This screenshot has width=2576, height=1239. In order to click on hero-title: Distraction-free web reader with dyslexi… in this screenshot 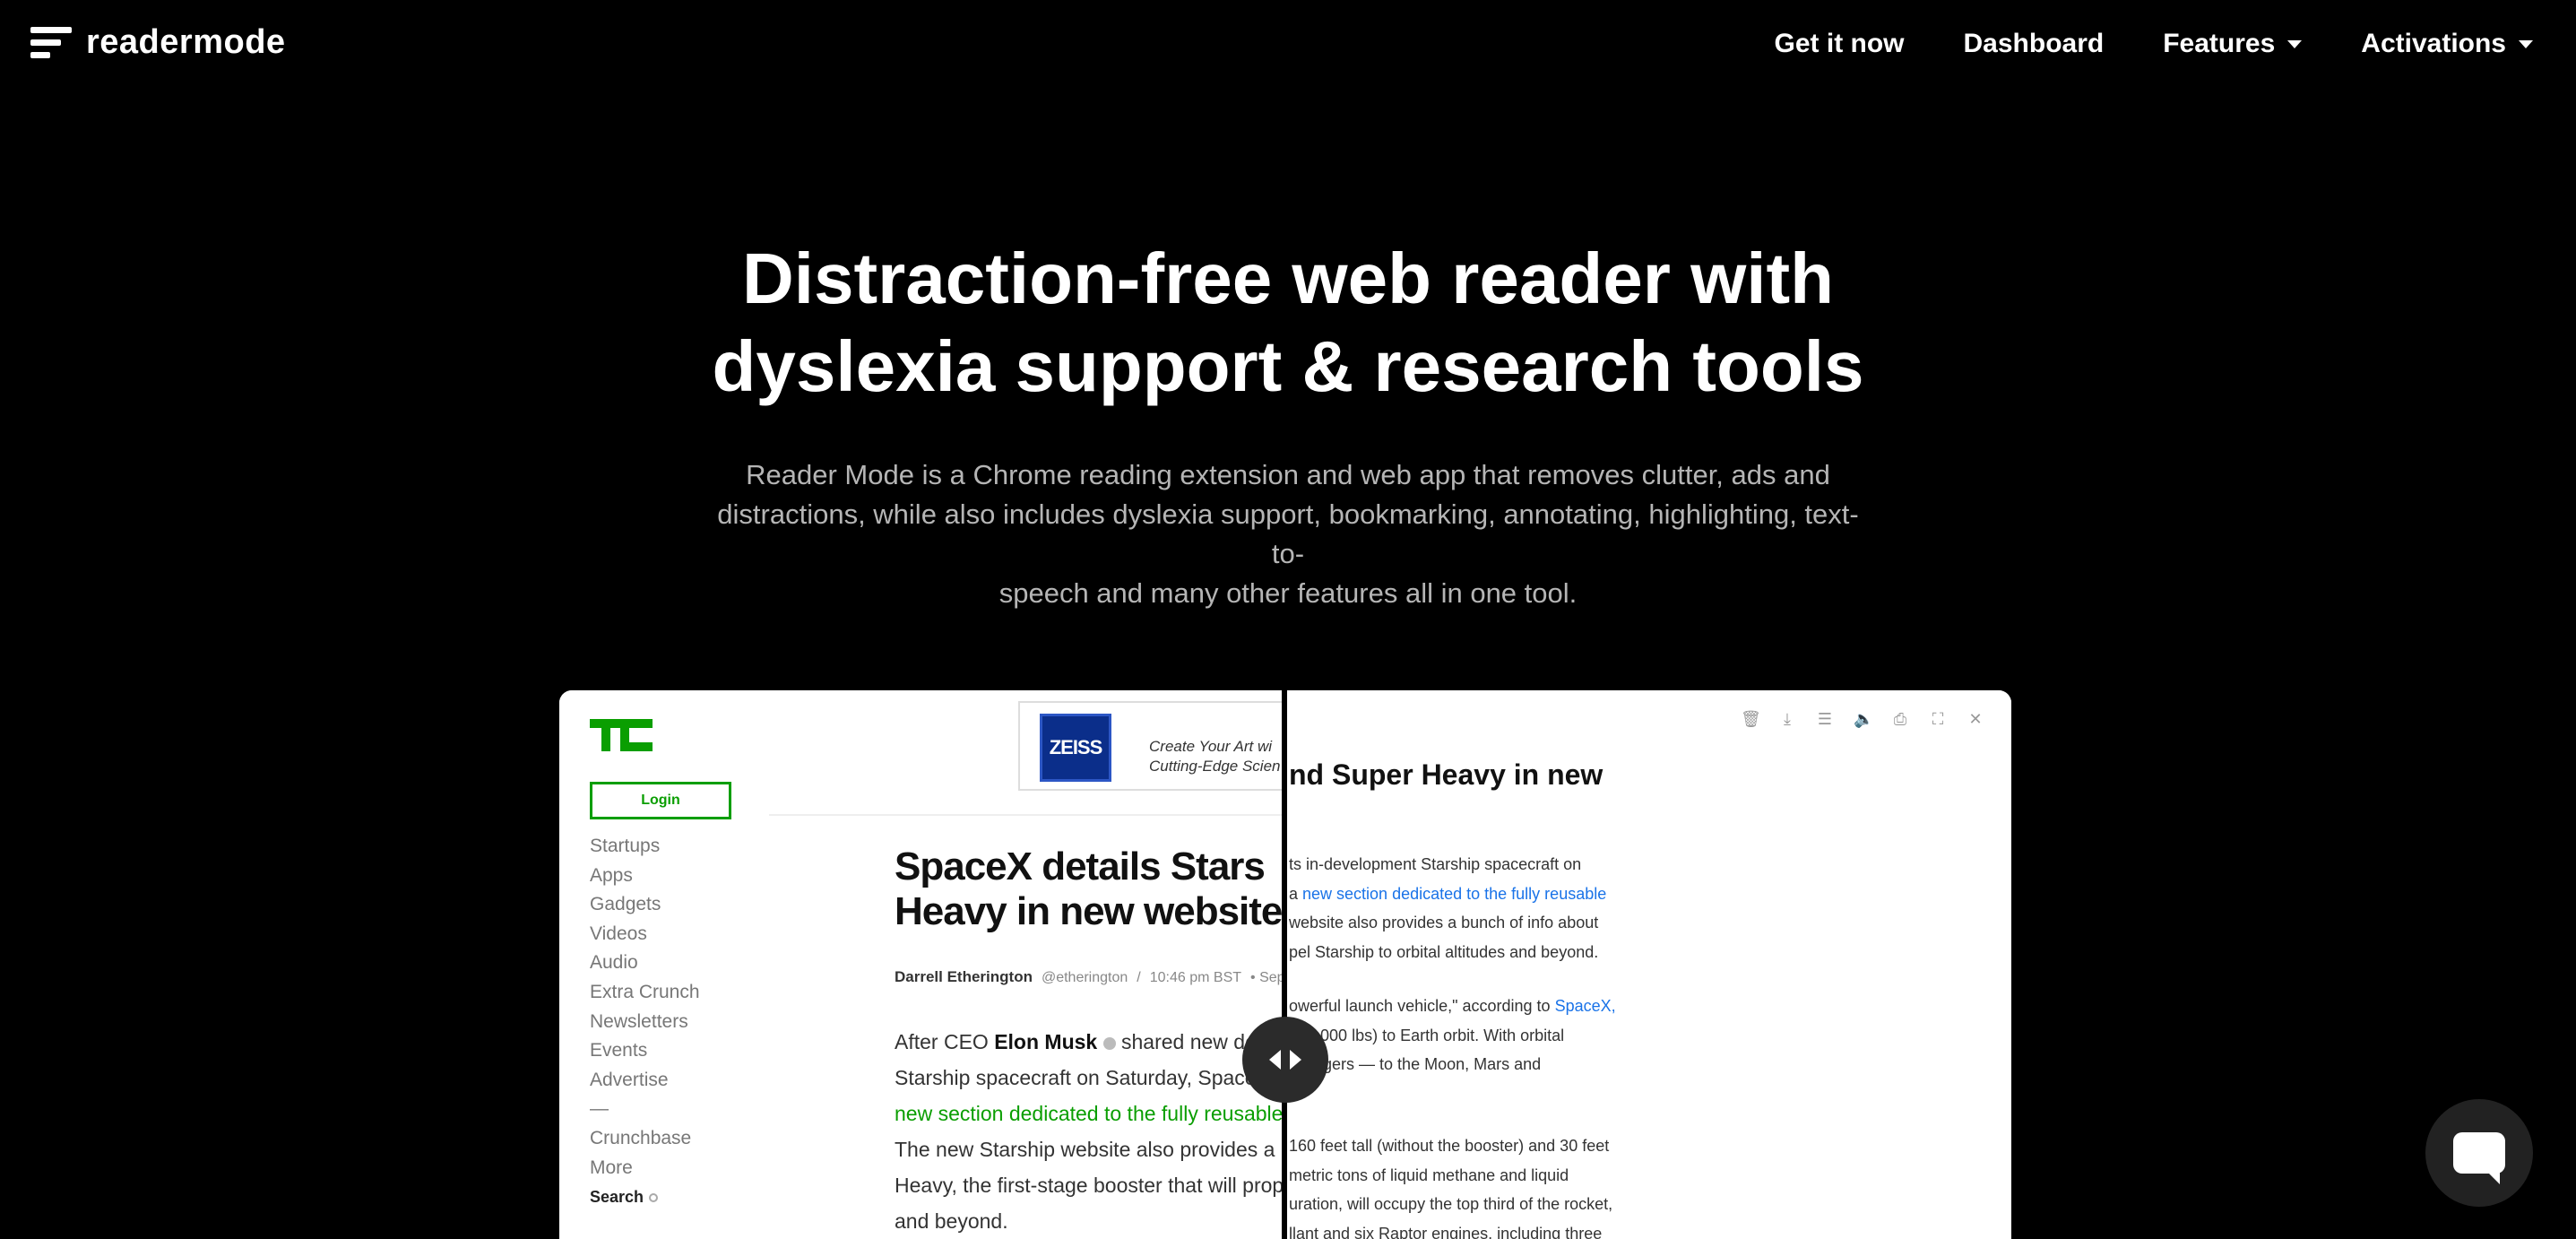, I will do `click(1288, 323)`.